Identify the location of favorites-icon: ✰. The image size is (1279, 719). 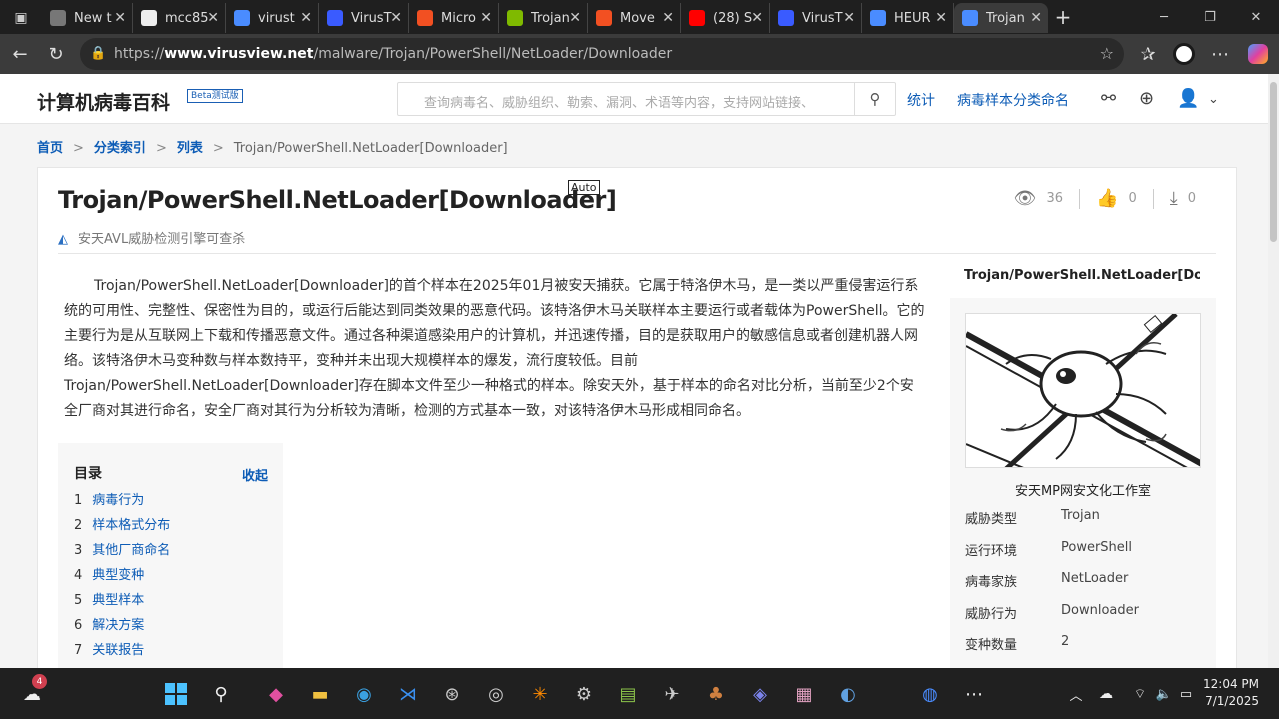
(1148, 54).